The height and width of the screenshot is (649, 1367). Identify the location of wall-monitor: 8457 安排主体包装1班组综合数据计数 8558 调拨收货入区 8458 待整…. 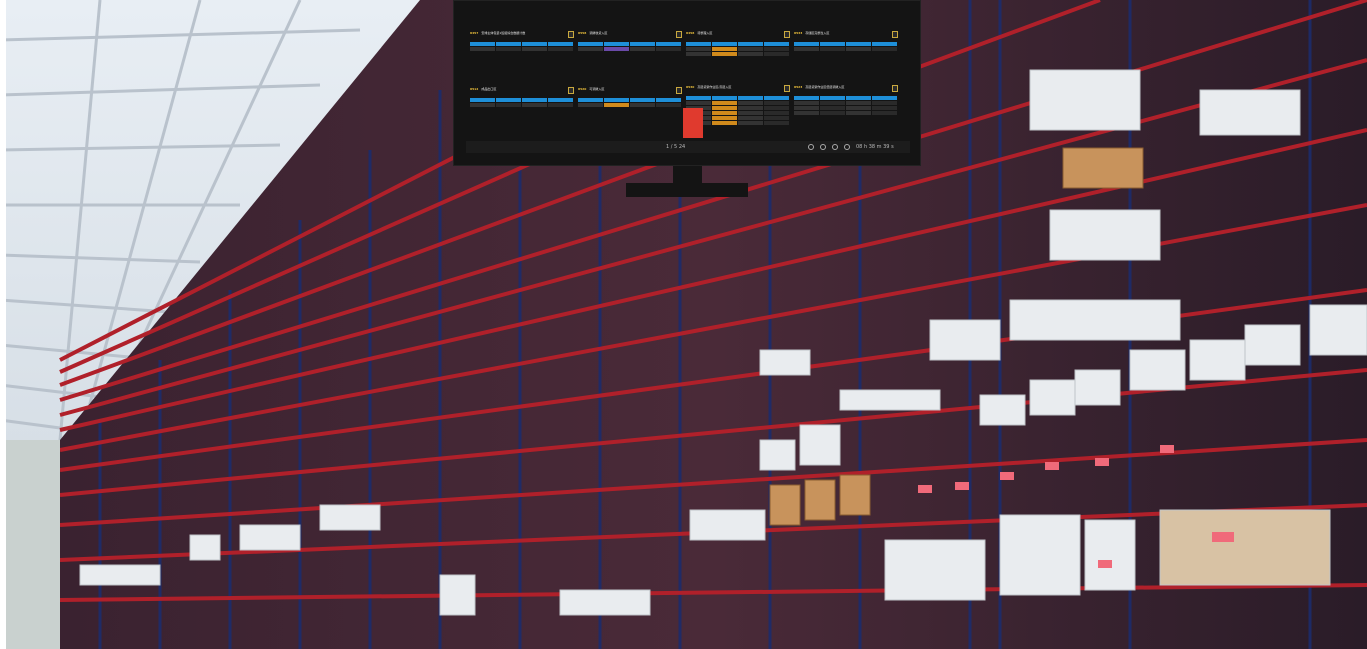
(687, 83).